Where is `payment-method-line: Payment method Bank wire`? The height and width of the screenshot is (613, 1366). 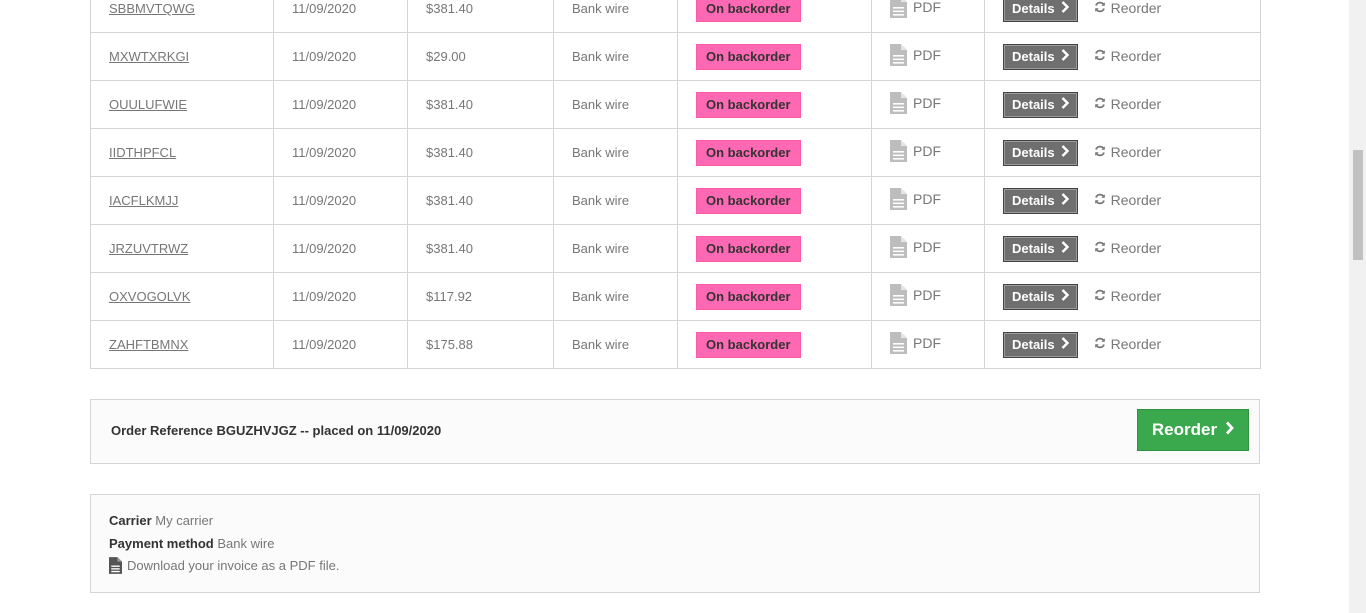 payment-method-line: Payment method Bank wire is located at coordinates (191, 543).